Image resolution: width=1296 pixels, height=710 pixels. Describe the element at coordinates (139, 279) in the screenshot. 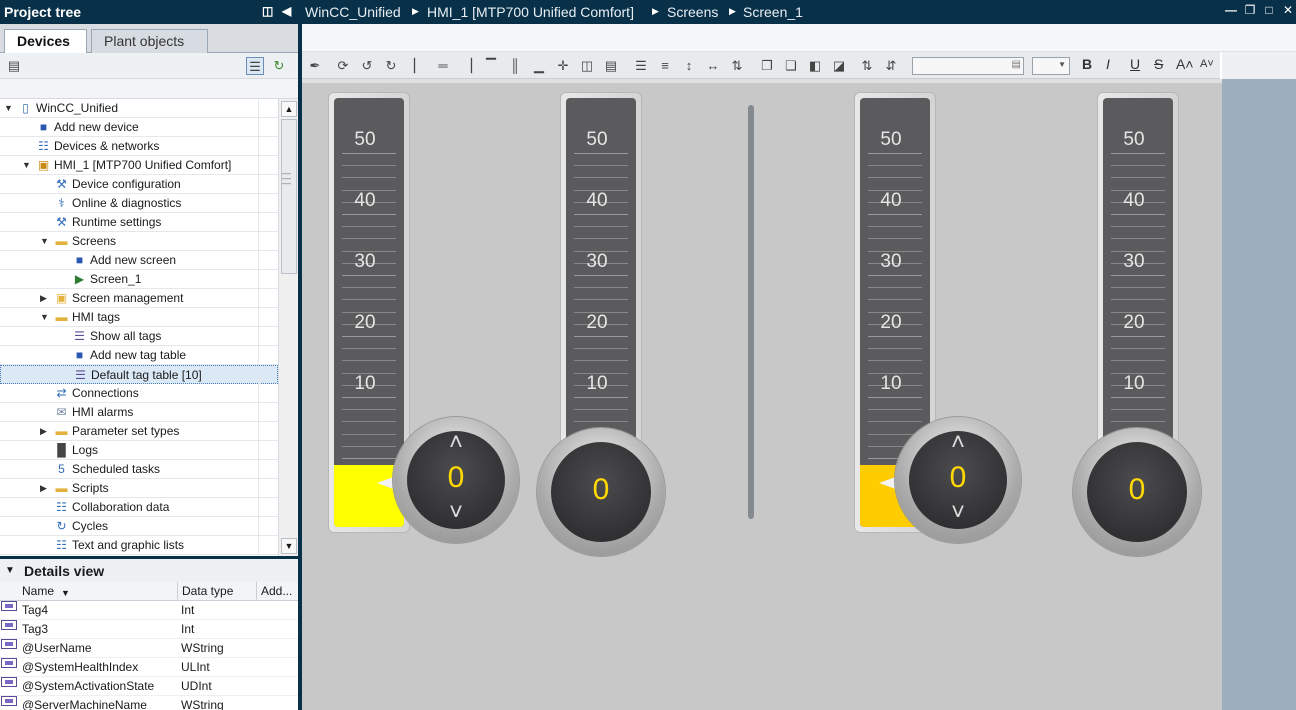

I see `tree-item: ▶ Screen_1` at that location.